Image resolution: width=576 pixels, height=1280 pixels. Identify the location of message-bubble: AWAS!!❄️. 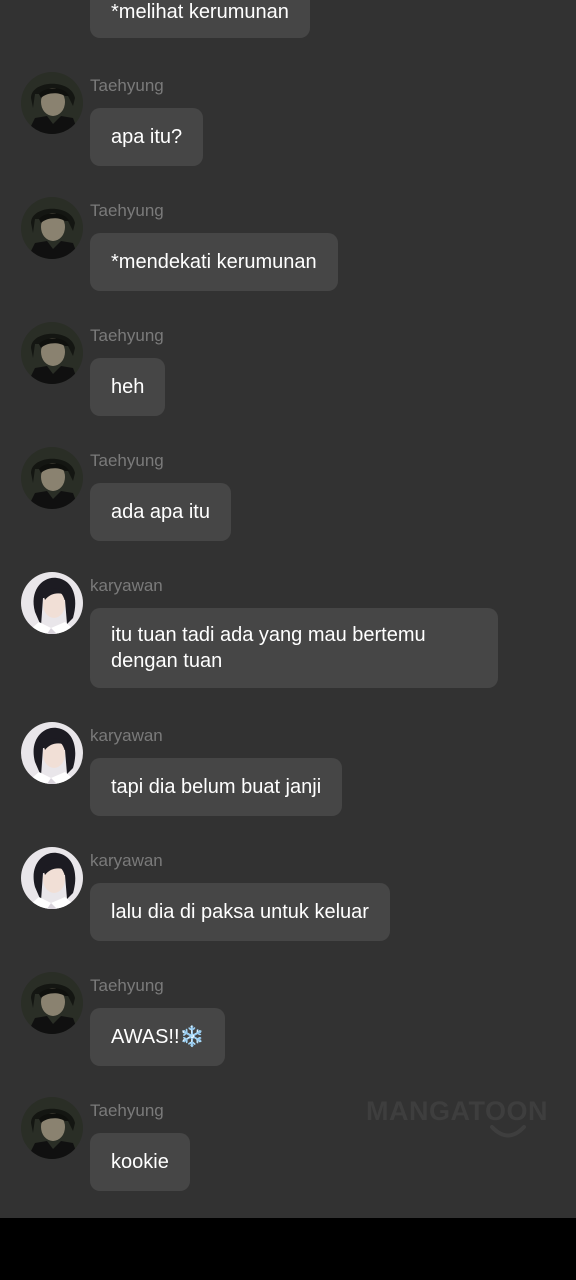
(158, 1037).